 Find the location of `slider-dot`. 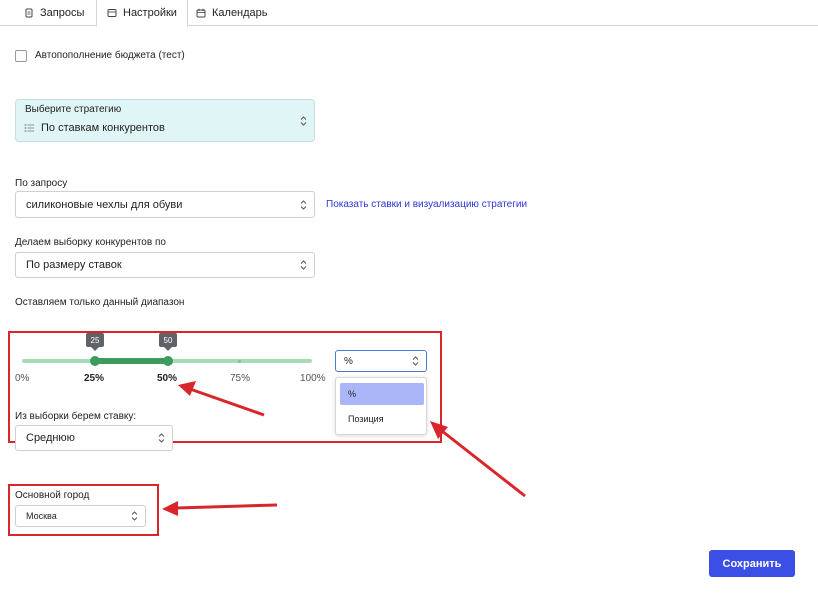

slider-dot is located at coordinates (239, 361).